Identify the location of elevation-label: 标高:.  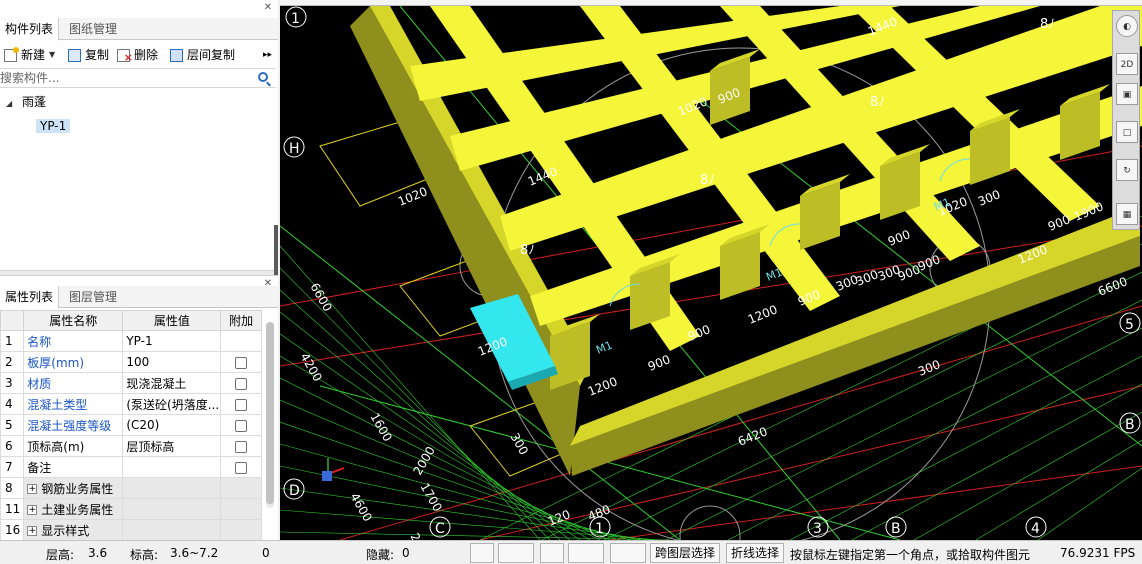
(144, 555).